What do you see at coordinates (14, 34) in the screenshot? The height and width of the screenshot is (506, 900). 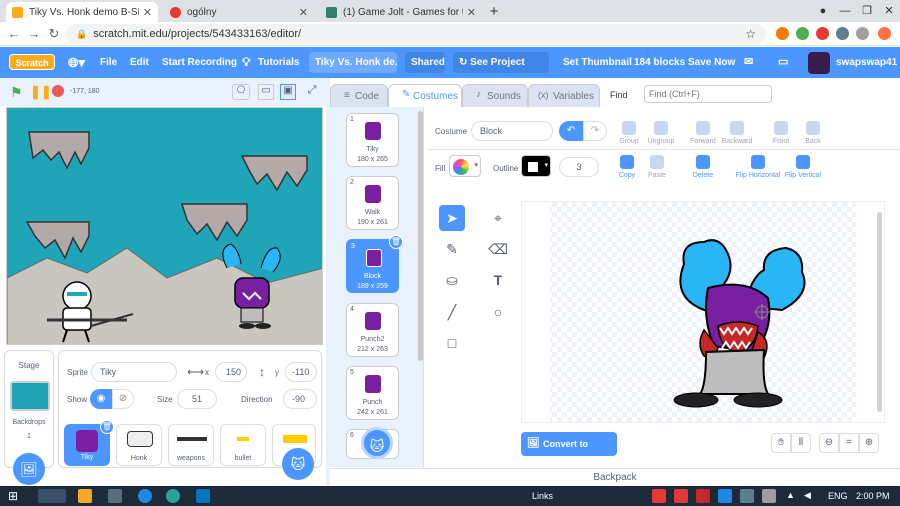 I see `back-arrow-icon: ←` at bounding box center [14, 34].